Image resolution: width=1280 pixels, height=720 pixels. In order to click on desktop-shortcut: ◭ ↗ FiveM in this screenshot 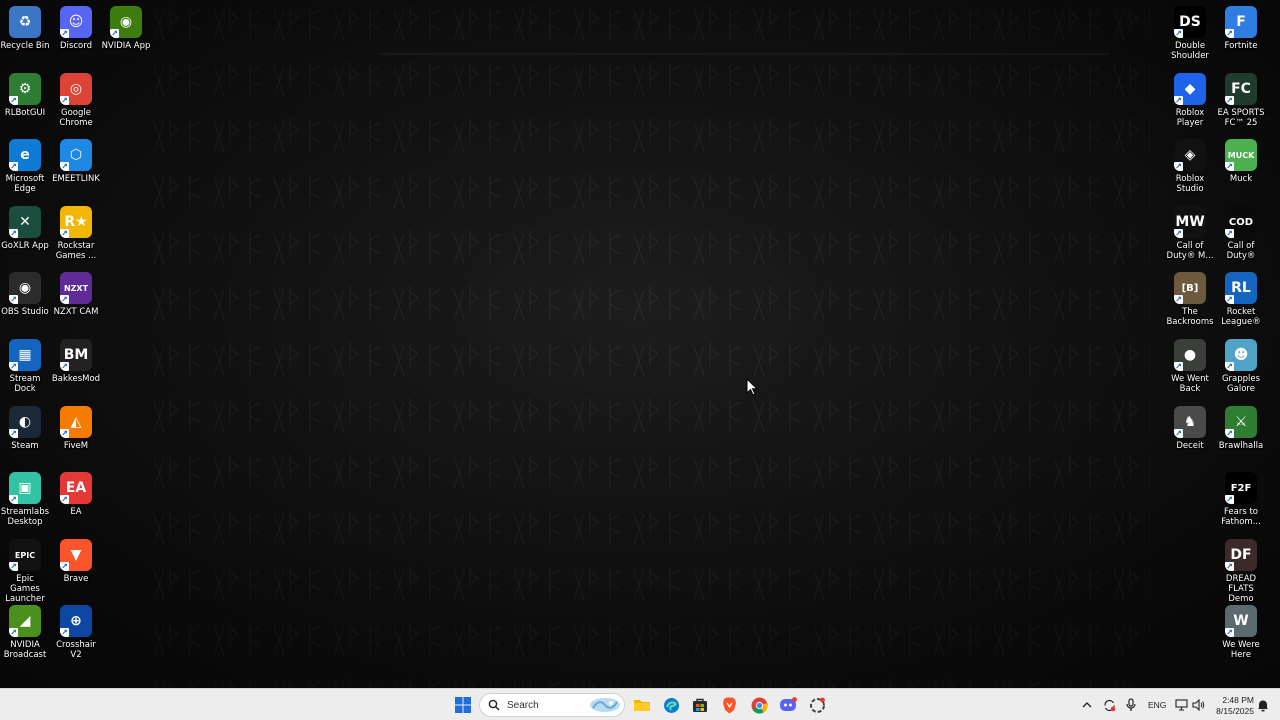, I will do `click(76, 435)`.